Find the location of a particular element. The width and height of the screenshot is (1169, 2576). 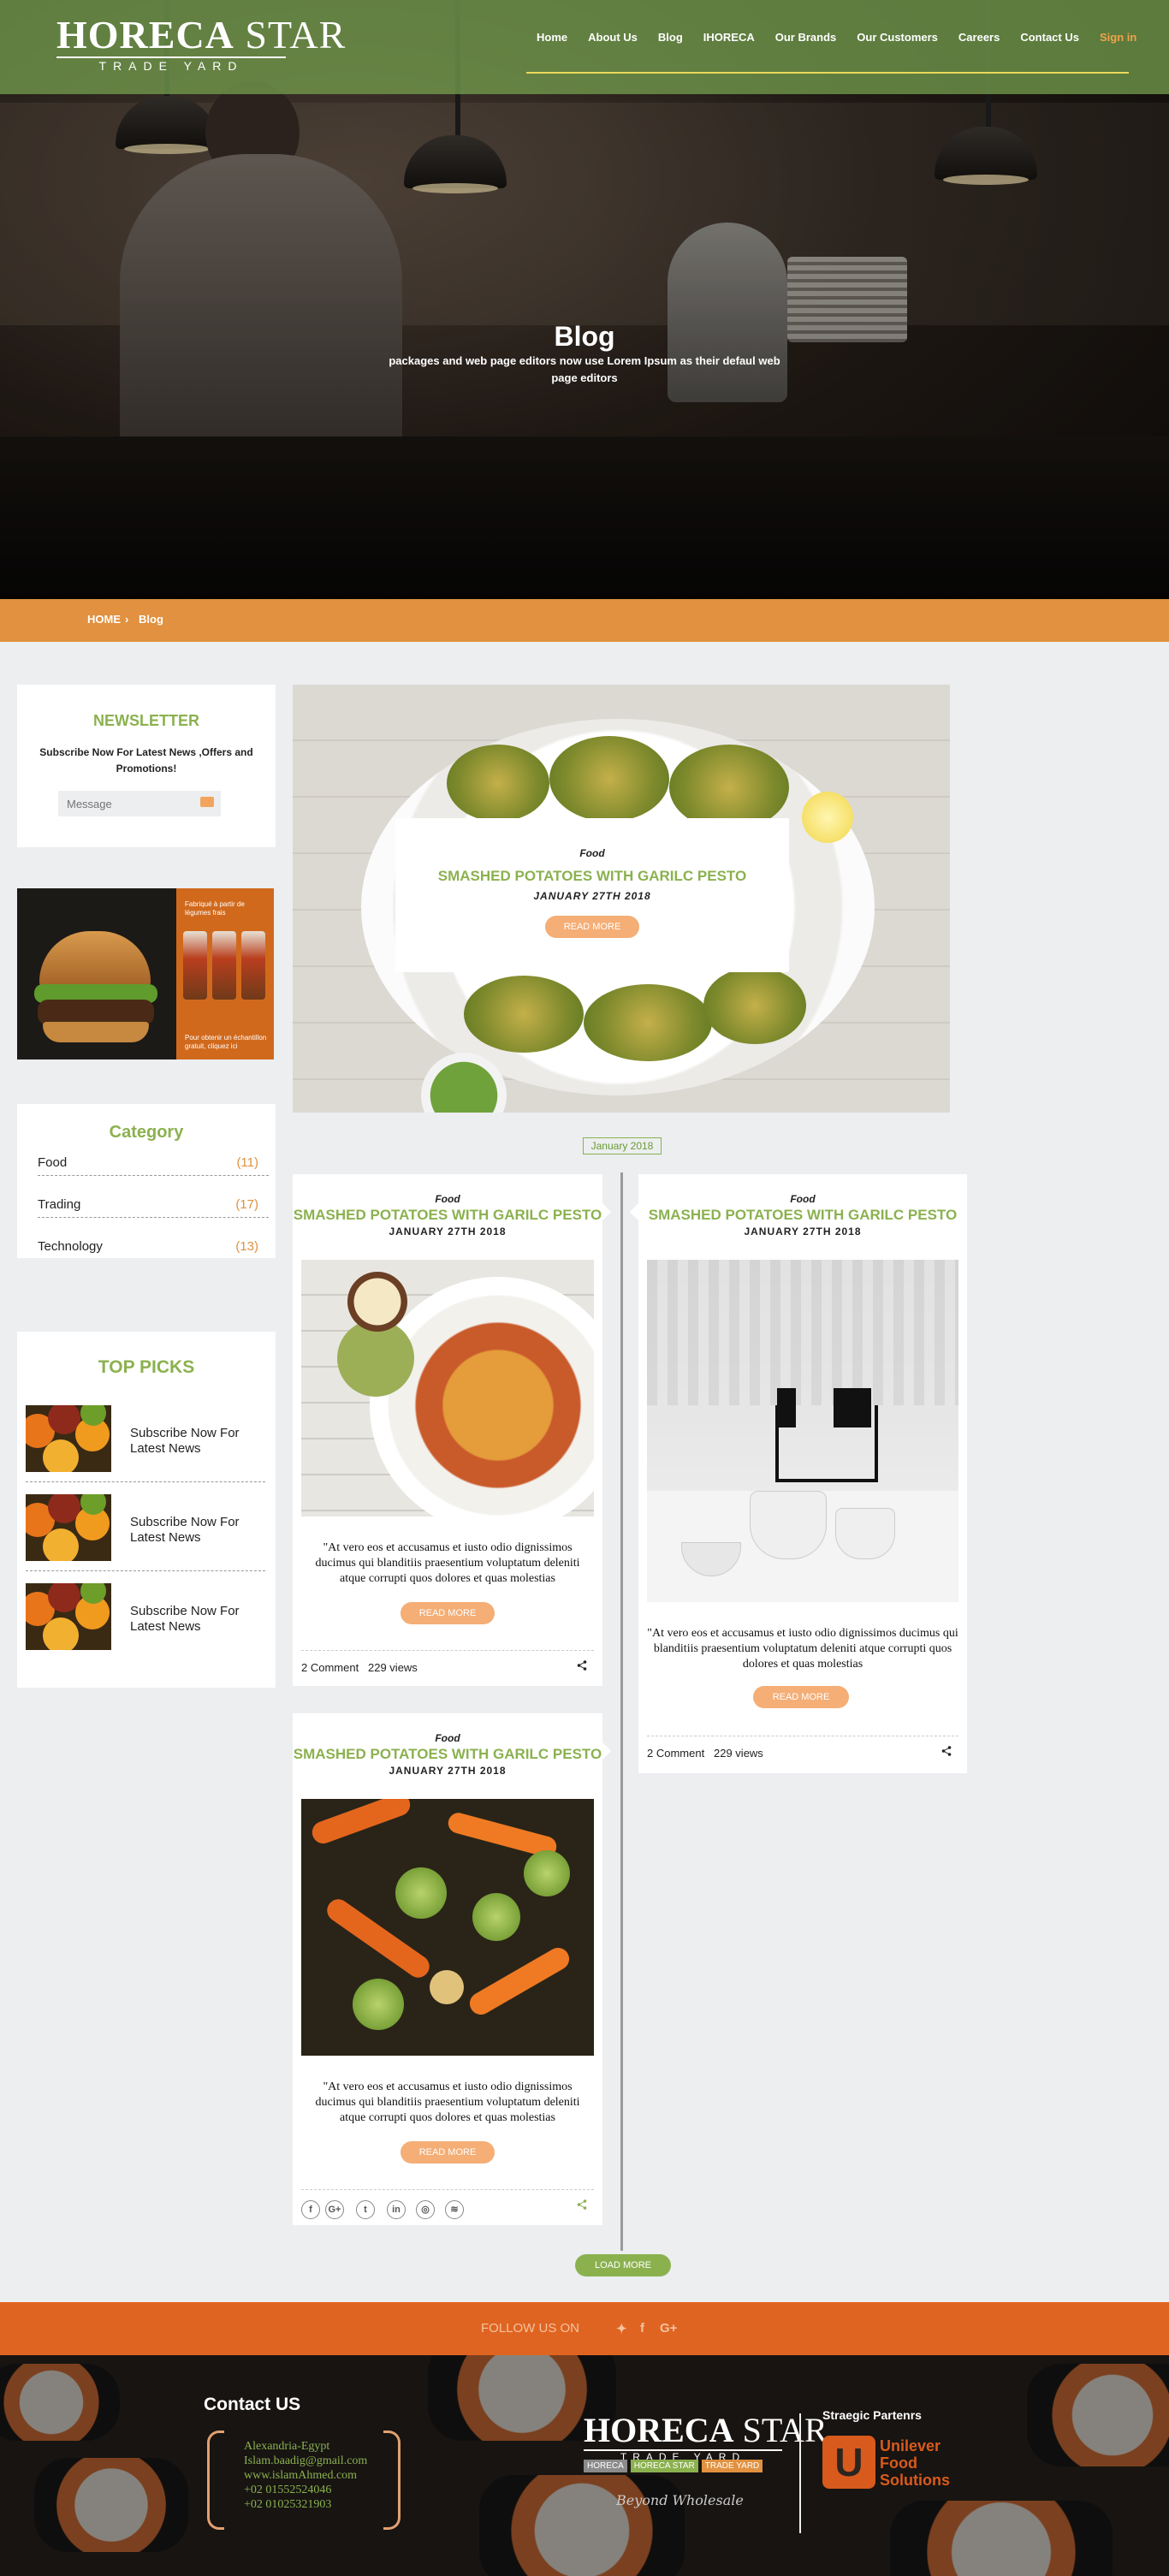

follow-label: FOLLOW US ON is located at coordinates (530, 2328).